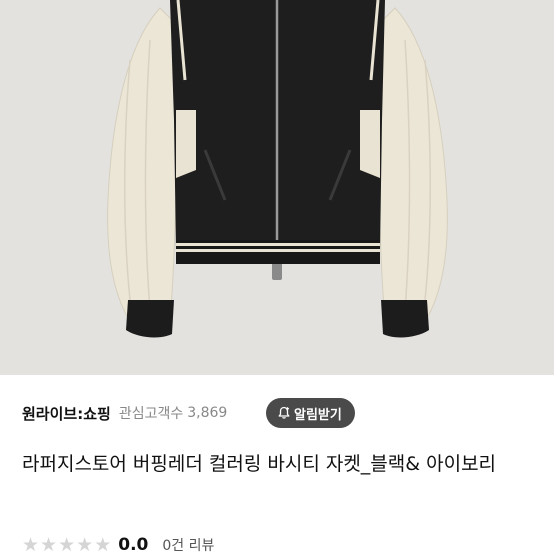 The width and height of the screenshot is (554, 558). Describe the element at coordinates (151, 414) in the screenshot. I see `follower-label: 관심고객수` at that location.